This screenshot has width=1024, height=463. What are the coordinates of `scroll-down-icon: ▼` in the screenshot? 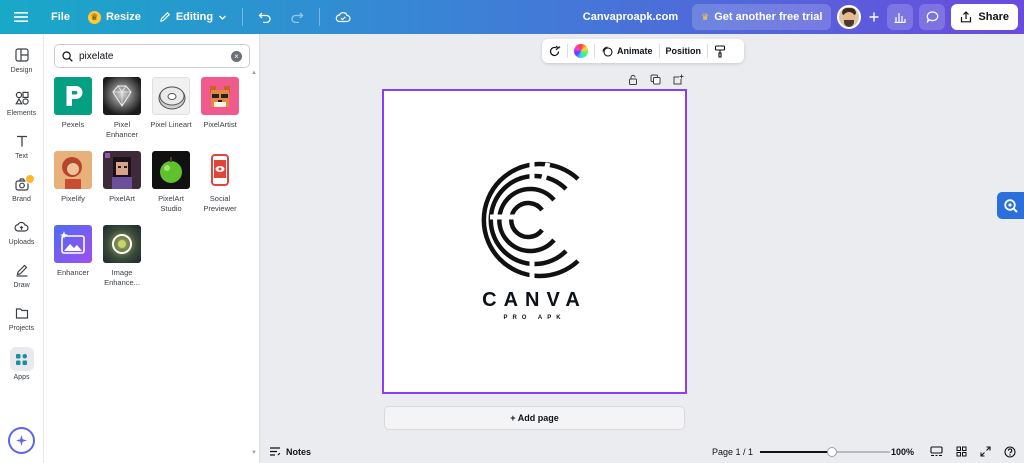 It's located at (254, 453).